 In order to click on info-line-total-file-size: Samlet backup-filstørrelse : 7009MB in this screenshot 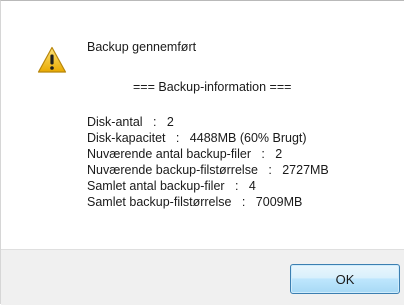, I will do `click(195, 202)`.